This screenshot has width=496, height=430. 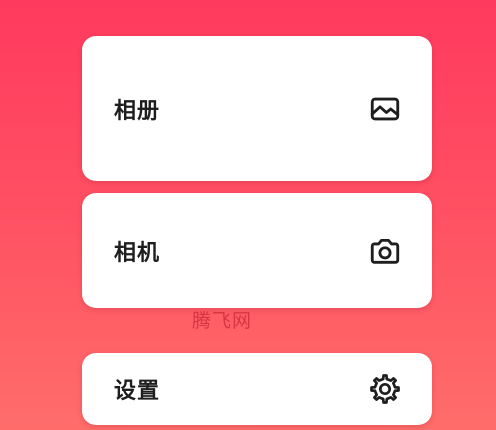 I want to click on watermark-text: 腾飞网, so click(x=222, y=321).